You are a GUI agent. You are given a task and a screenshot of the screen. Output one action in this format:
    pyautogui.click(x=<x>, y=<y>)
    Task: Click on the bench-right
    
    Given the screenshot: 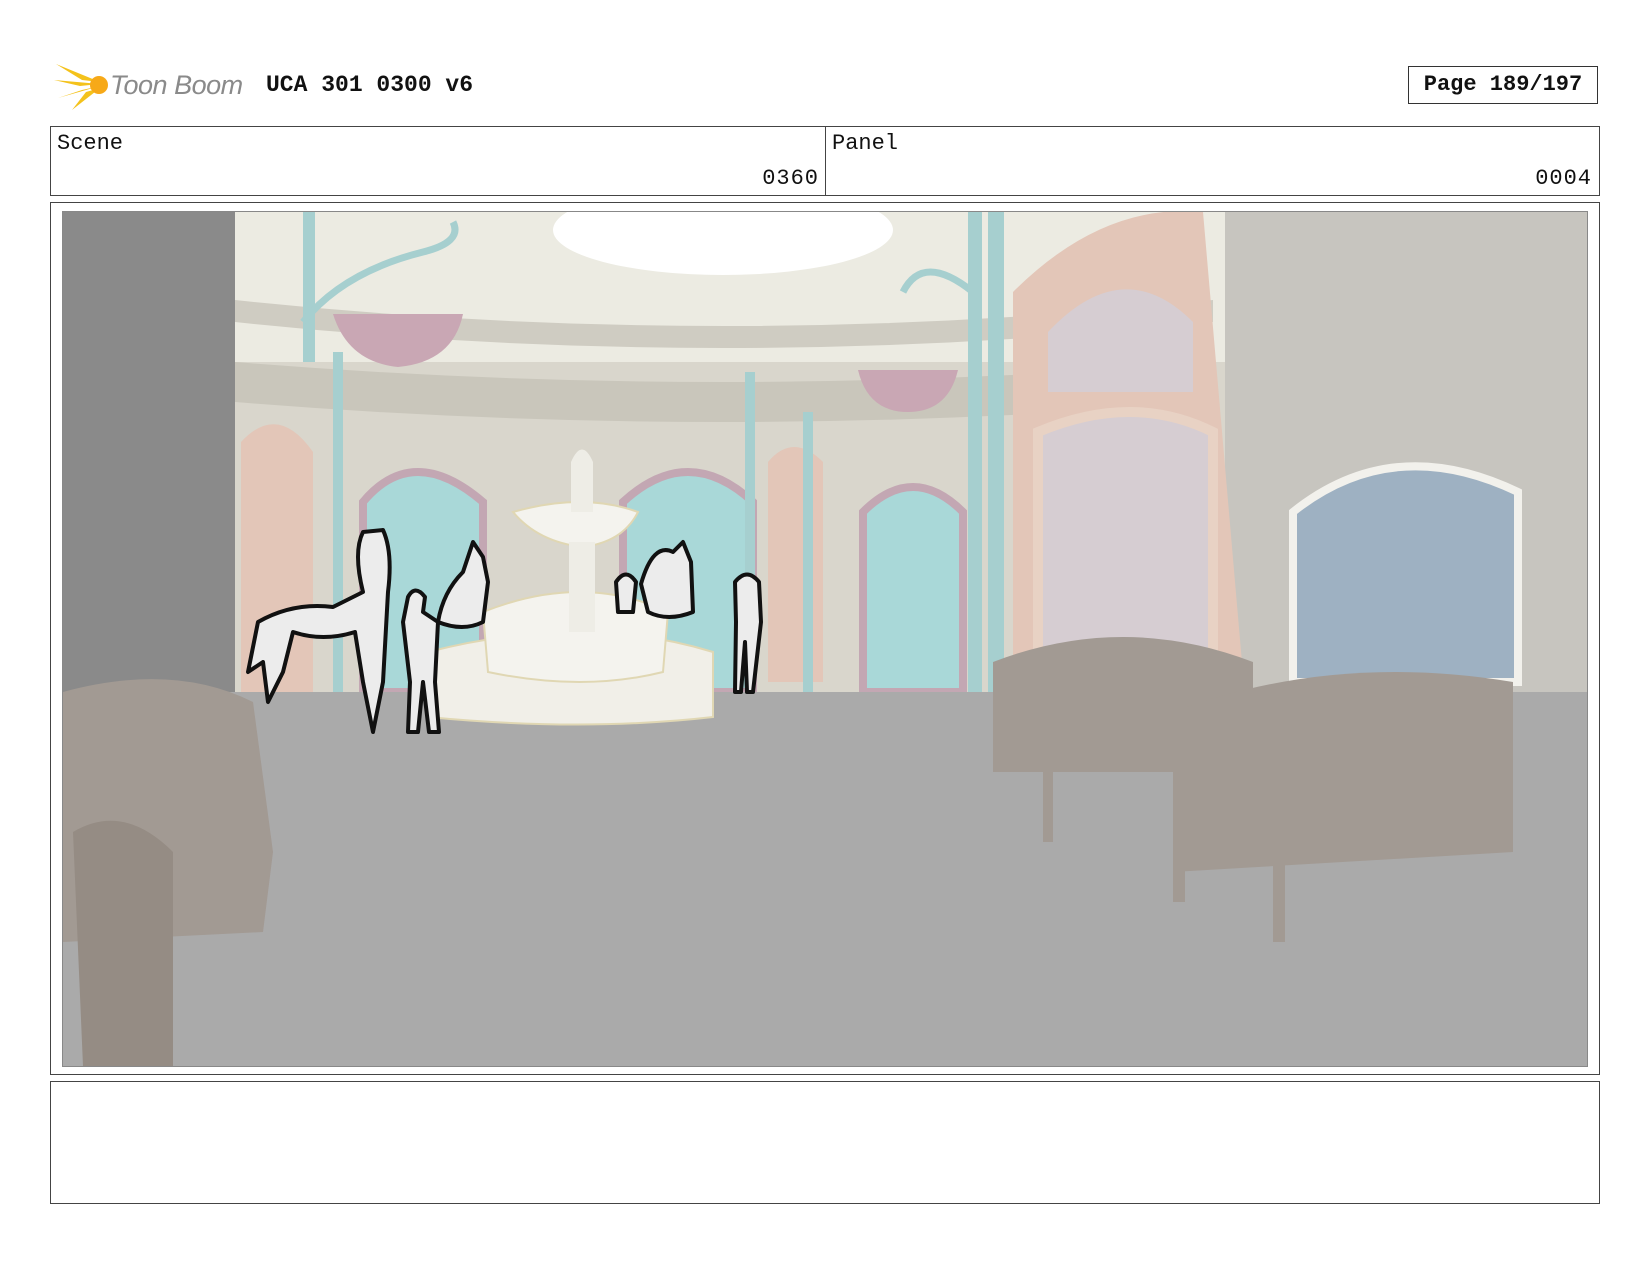 What is the action you would take?
    pyautogui.click(x=1343, y=772)
    